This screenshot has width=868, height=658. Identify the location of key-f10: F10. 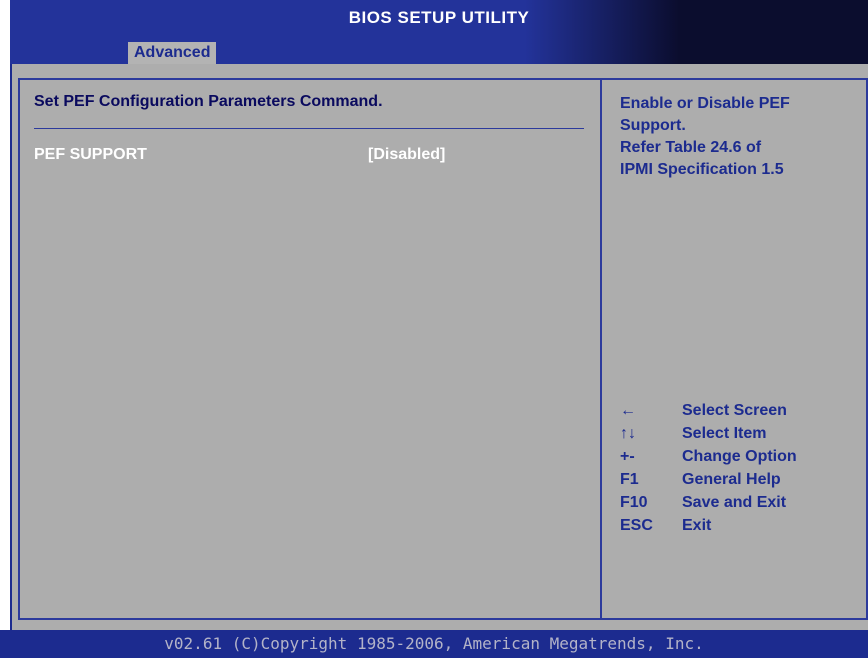
(634, 502).